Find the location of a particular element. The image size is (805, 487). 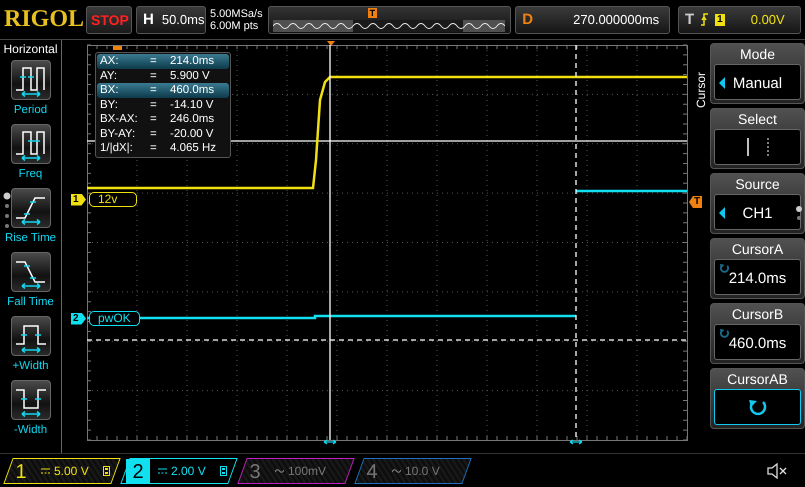

readout-row-text: AY: = 5.900 V is located at coordinates (155, 75).